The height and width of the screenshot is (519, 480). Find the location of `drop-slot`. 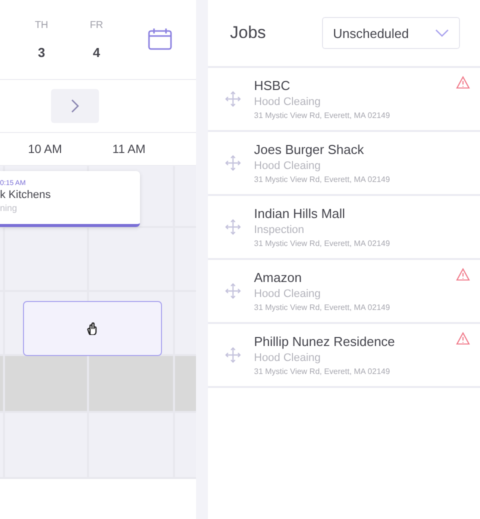

drop-slot is located at coordinates (92, 328).